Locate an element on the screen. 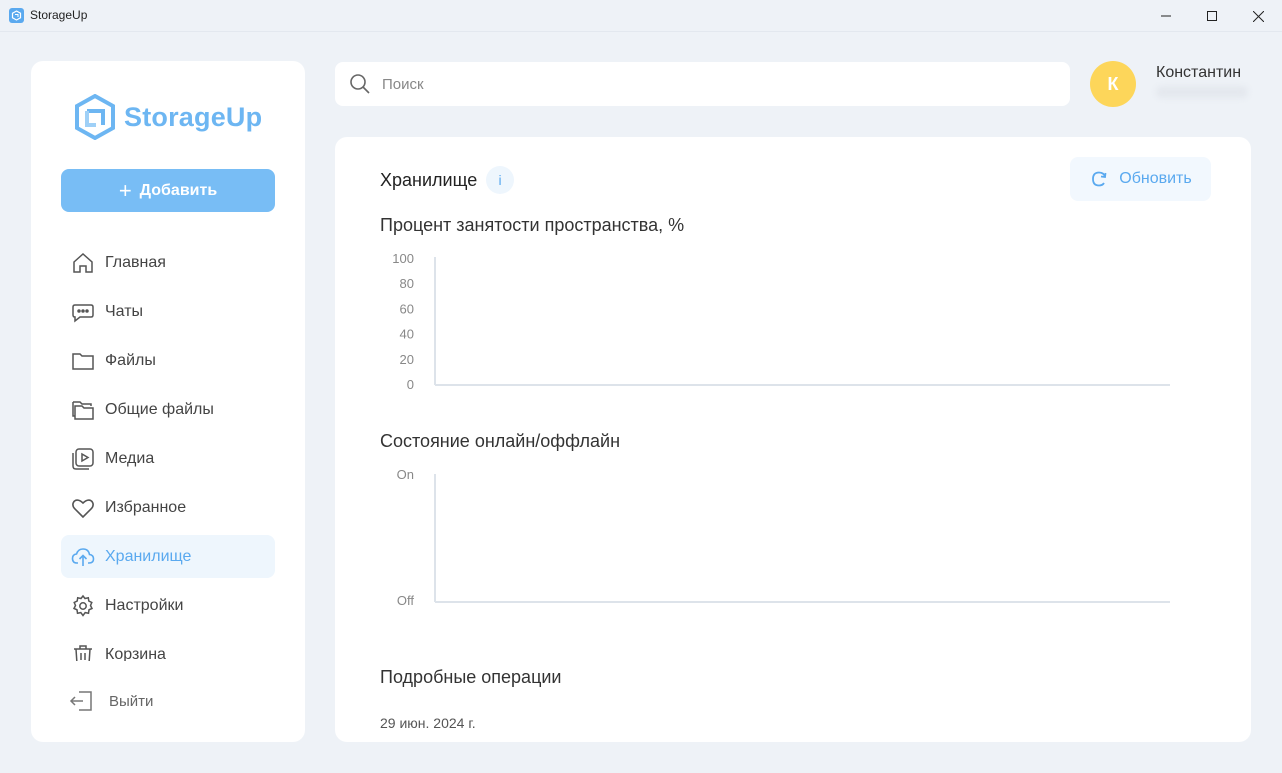 Image resolution: width=1282 pixels, height=773 pixels. y-tick-label: 80 is located at coordinates (407, 283).